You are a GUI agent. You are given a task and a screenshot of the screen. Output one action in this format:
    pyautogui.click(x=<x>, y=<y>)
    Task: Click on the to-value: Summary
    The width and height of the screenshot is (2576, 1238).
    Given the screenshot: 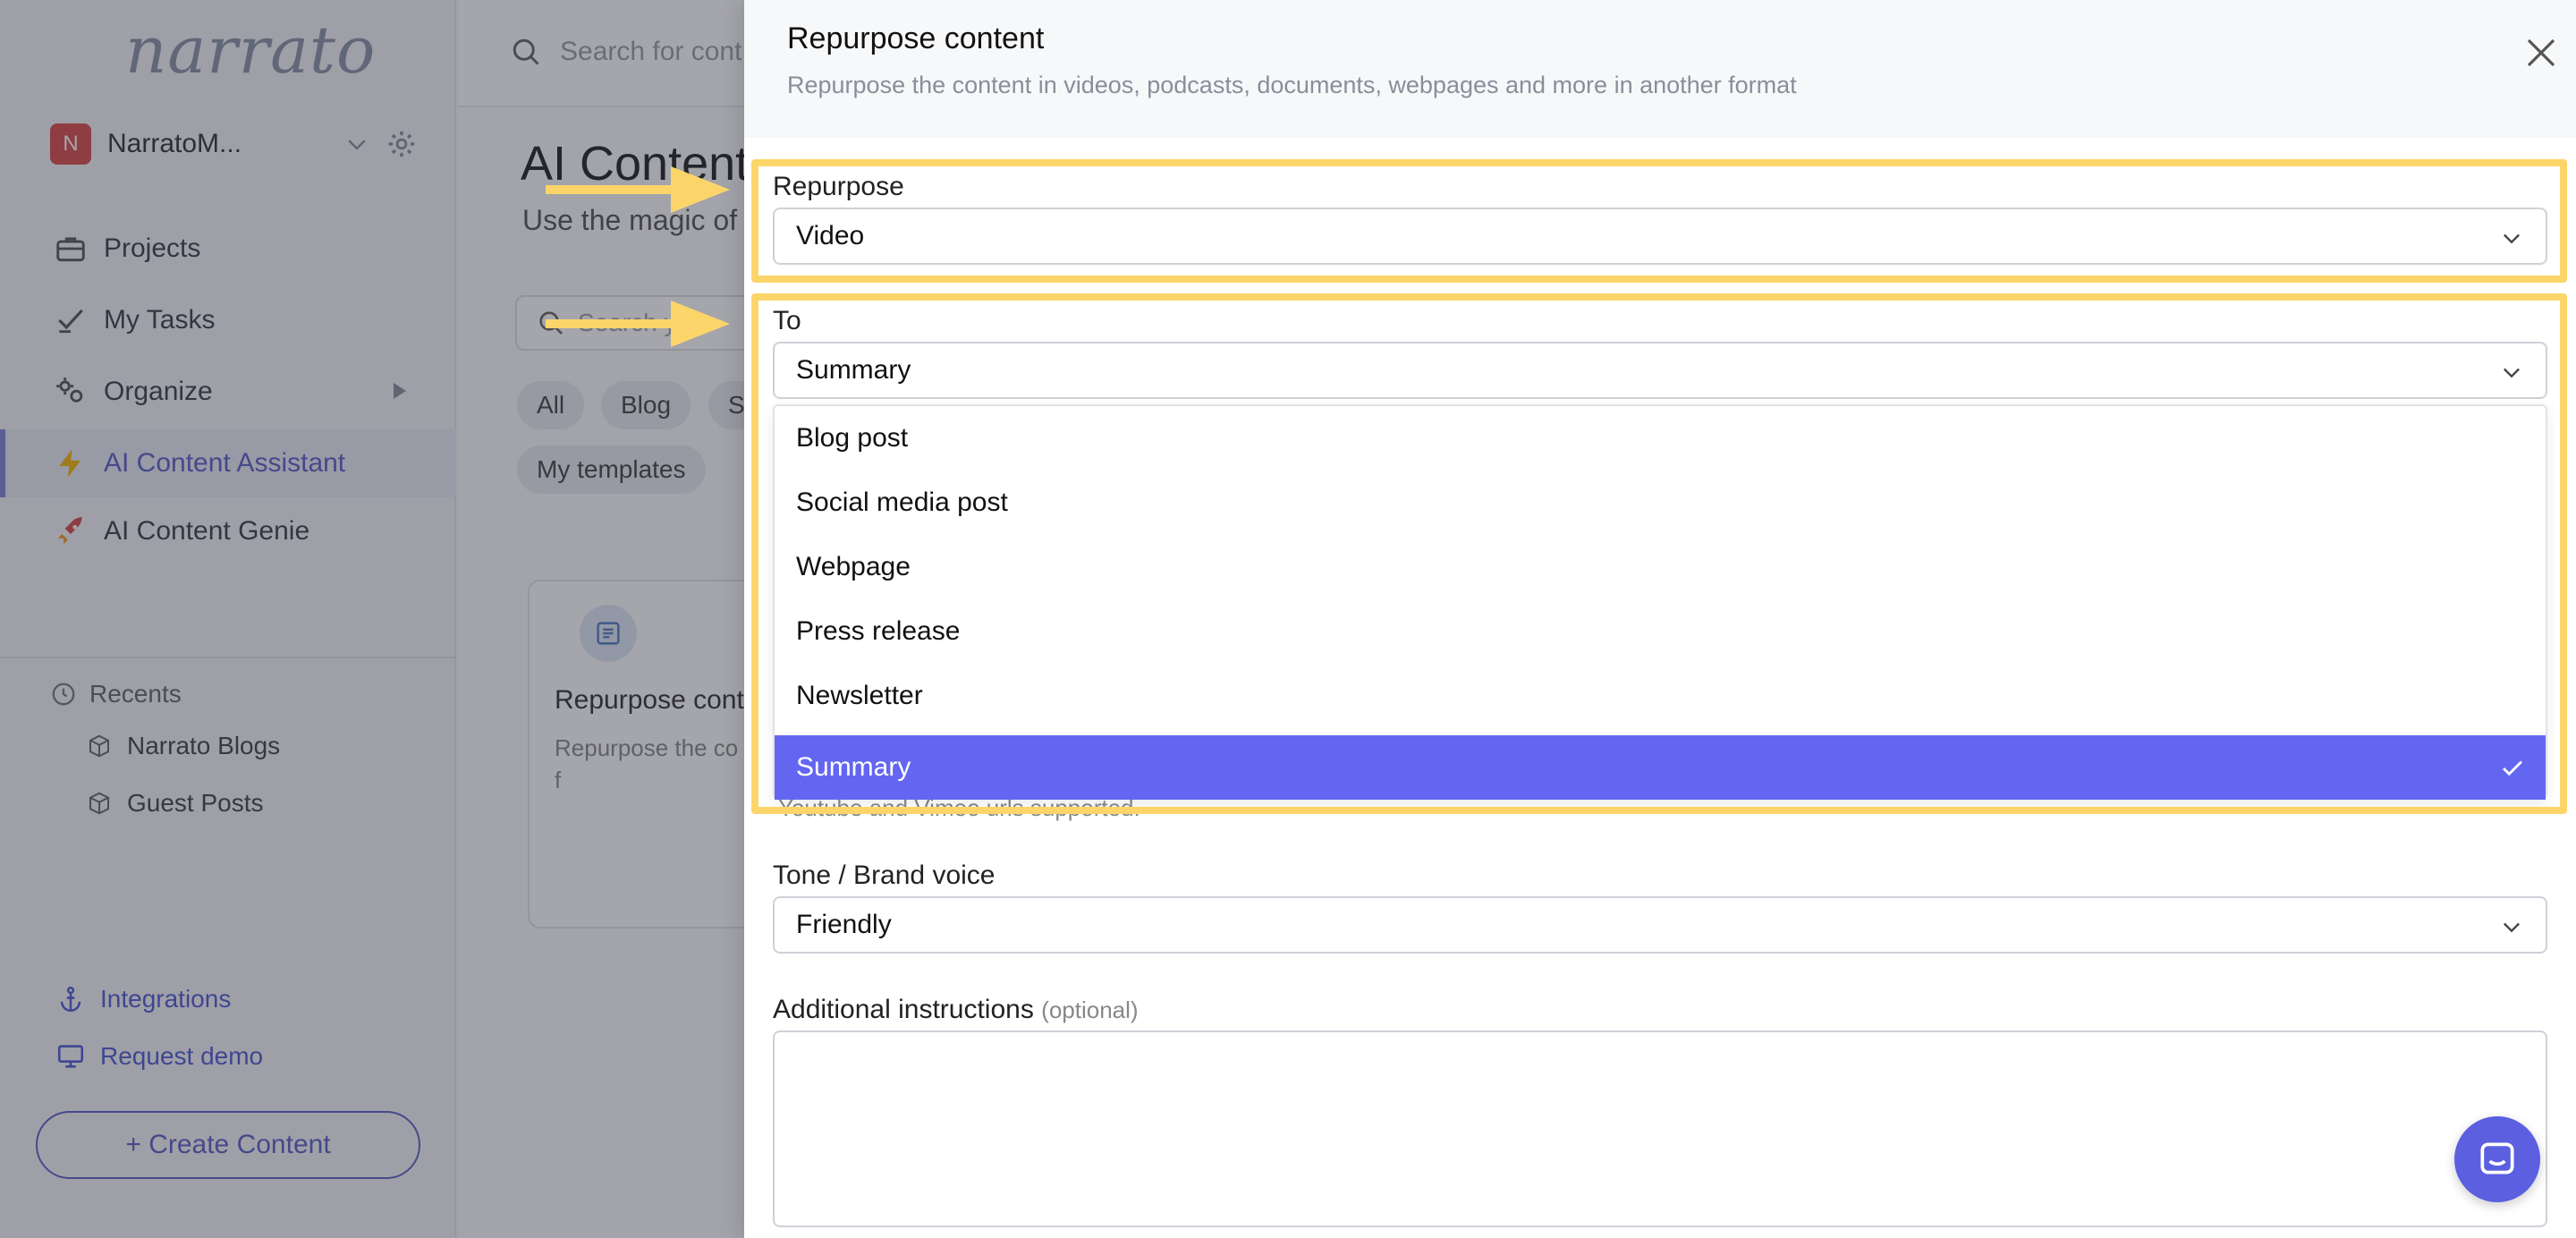 What is the action you would take?
    pyautogui.click(x=853, y=370)
    